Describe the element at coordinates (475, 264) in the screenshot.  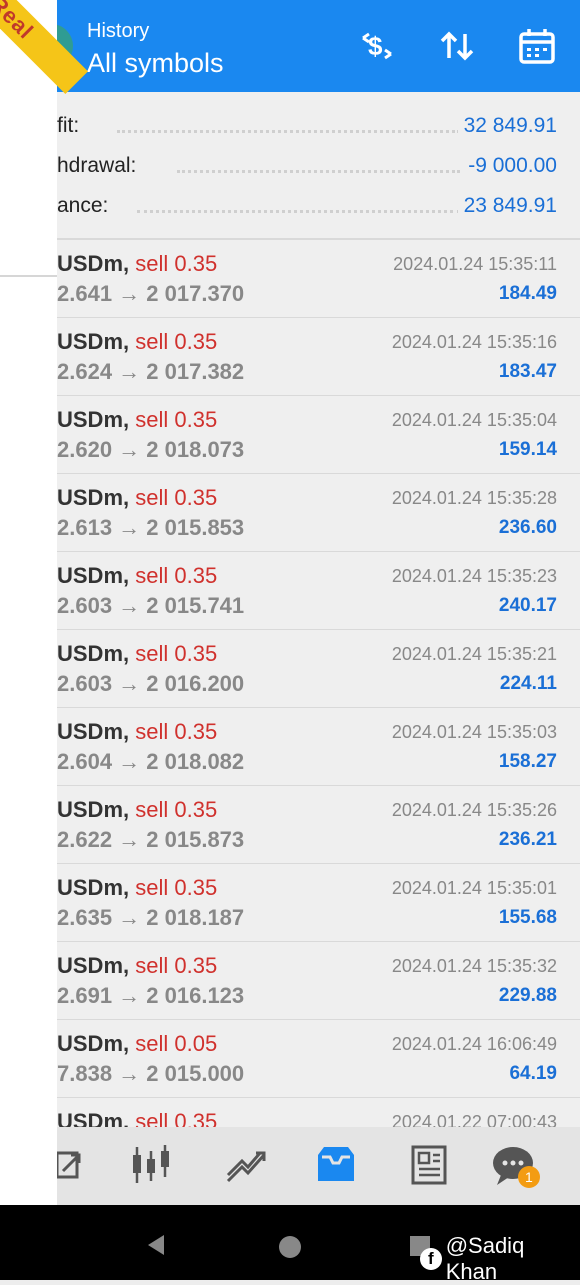
I see `trade-time: 2024.01.24 15:35:11` at that location.